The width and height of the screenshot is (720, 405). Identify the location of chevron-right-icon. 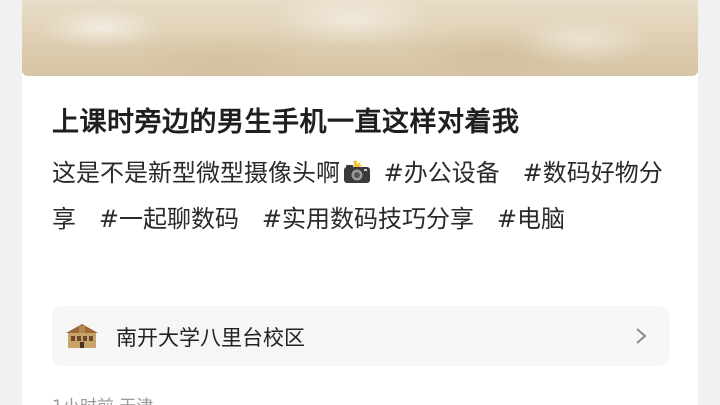
(641, 336).